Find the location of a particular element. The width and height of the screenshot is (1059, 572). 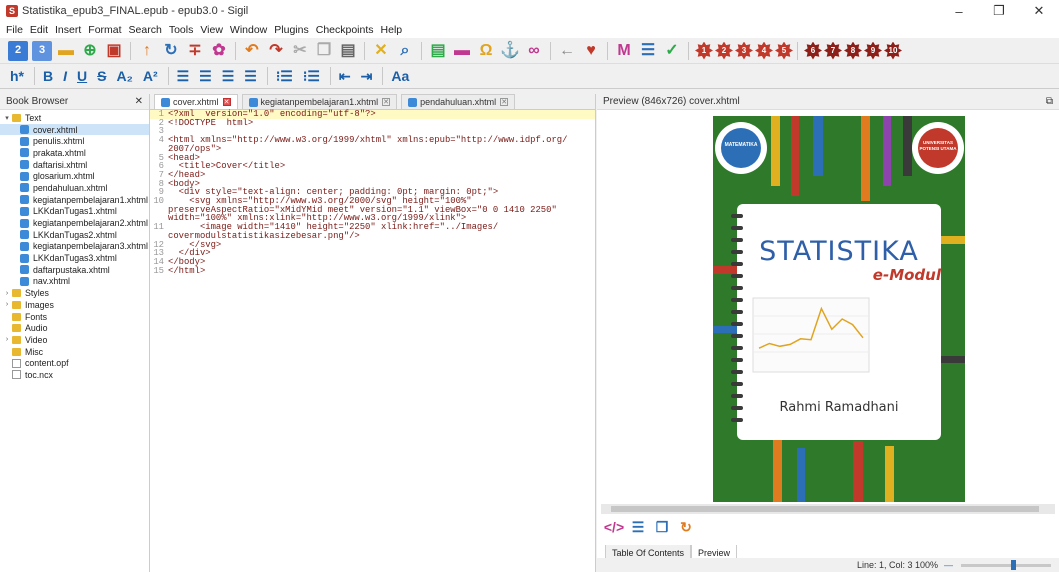

tree-folder: › Styles is located at coordinates (74, 293).